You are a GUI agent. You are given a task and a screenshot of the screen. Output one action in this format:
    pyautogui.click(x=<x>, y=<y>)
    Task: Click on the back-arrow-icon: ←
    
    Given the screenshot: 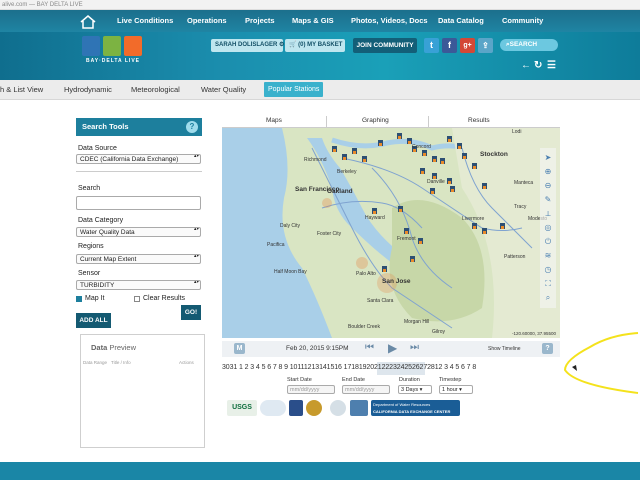 What is the action you would take?
    pyautogui.click(x=526, y=65)
    